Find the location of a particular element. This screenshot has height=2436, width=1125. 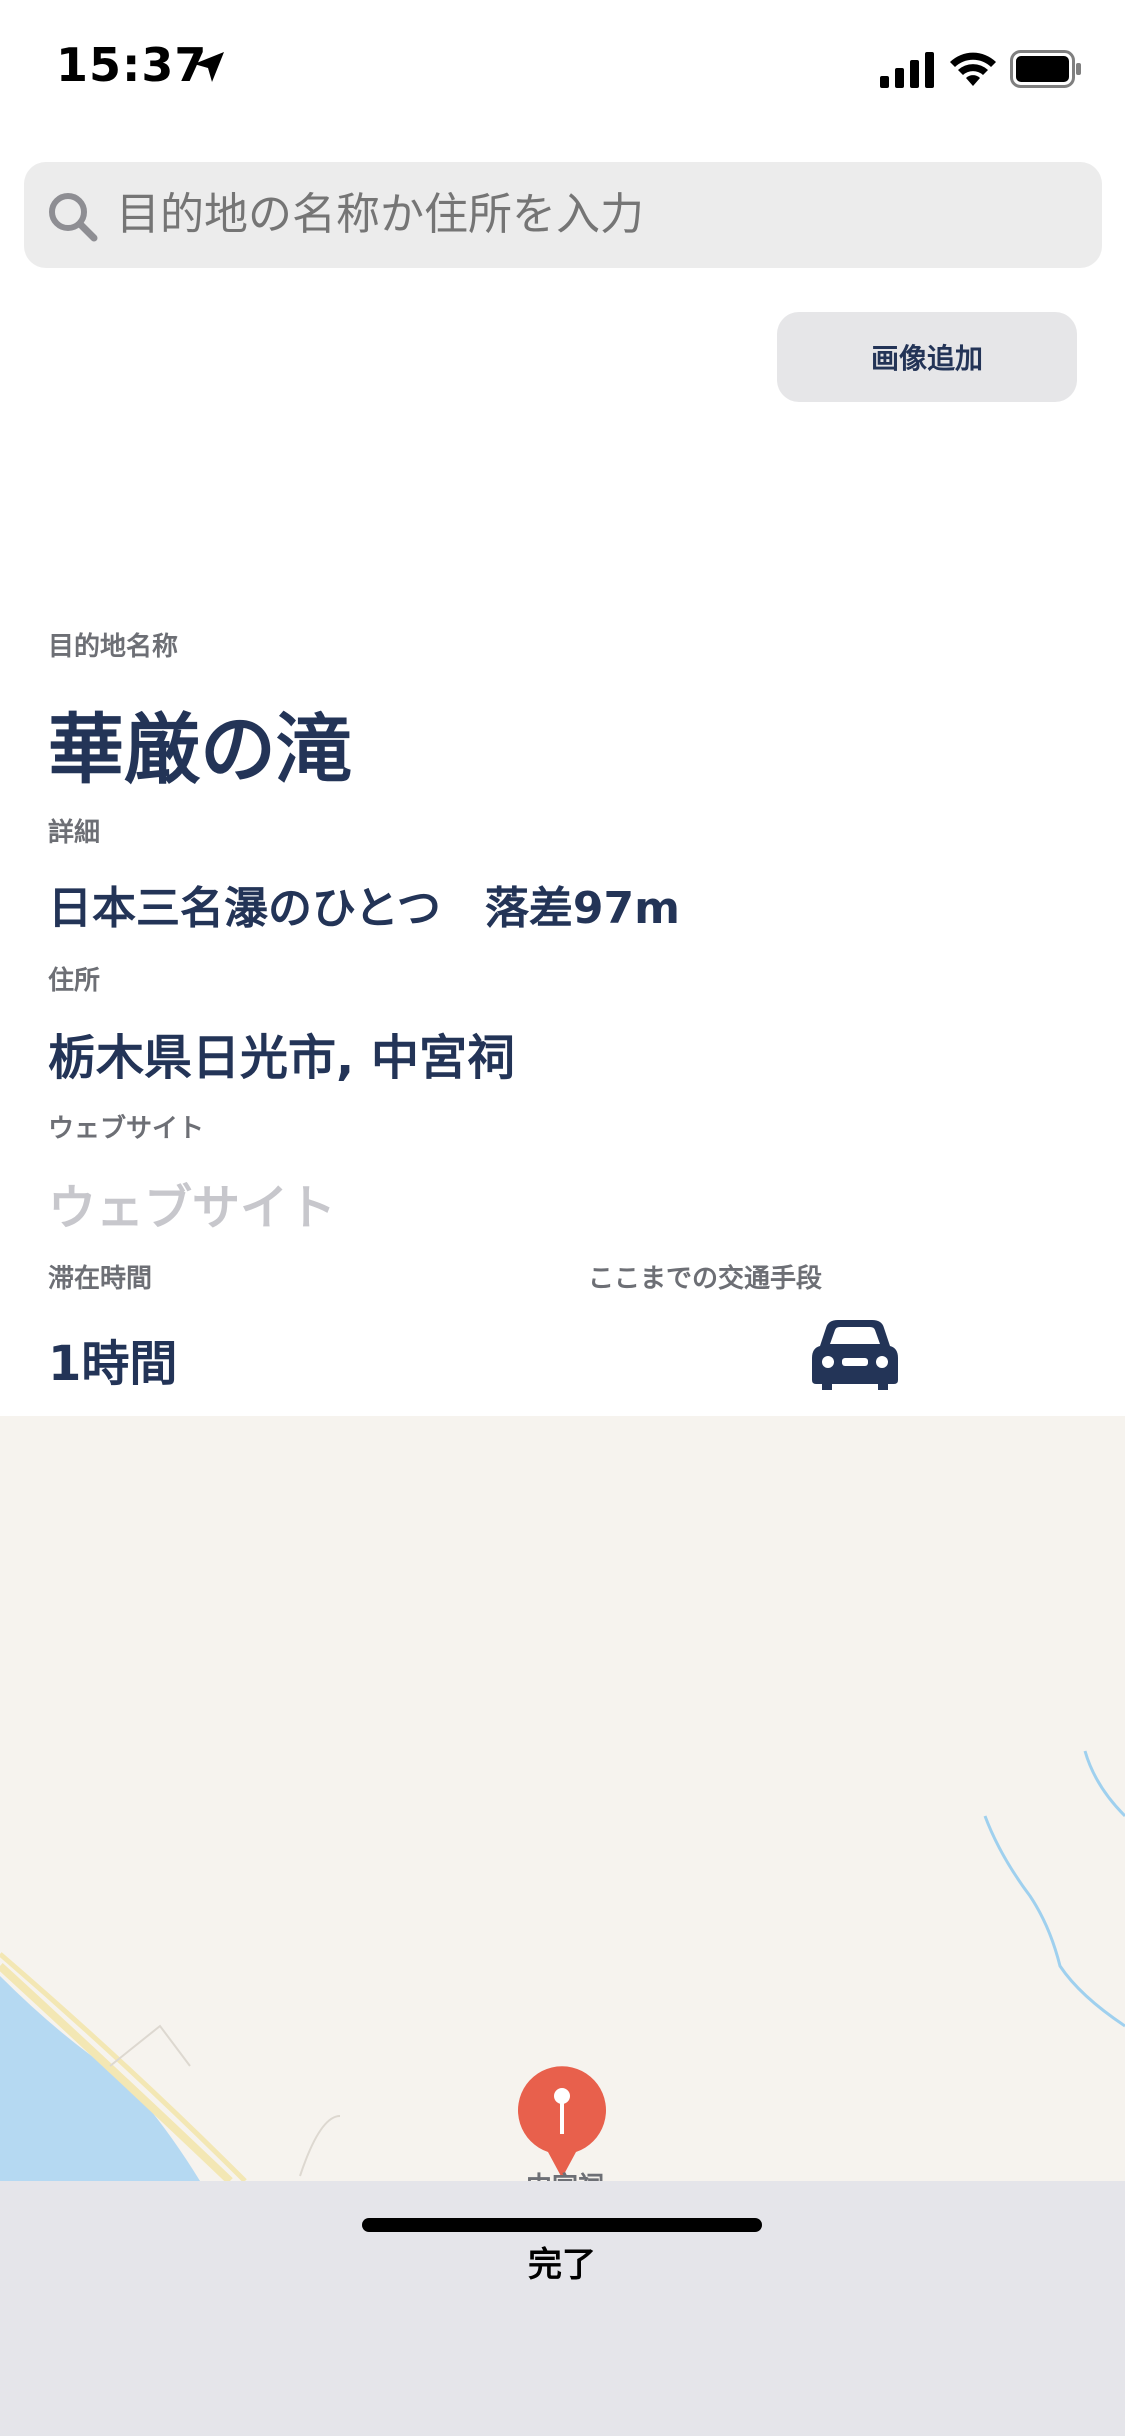

transport-label: ここまでの交通手段 is located at coordinates (705, 1279).